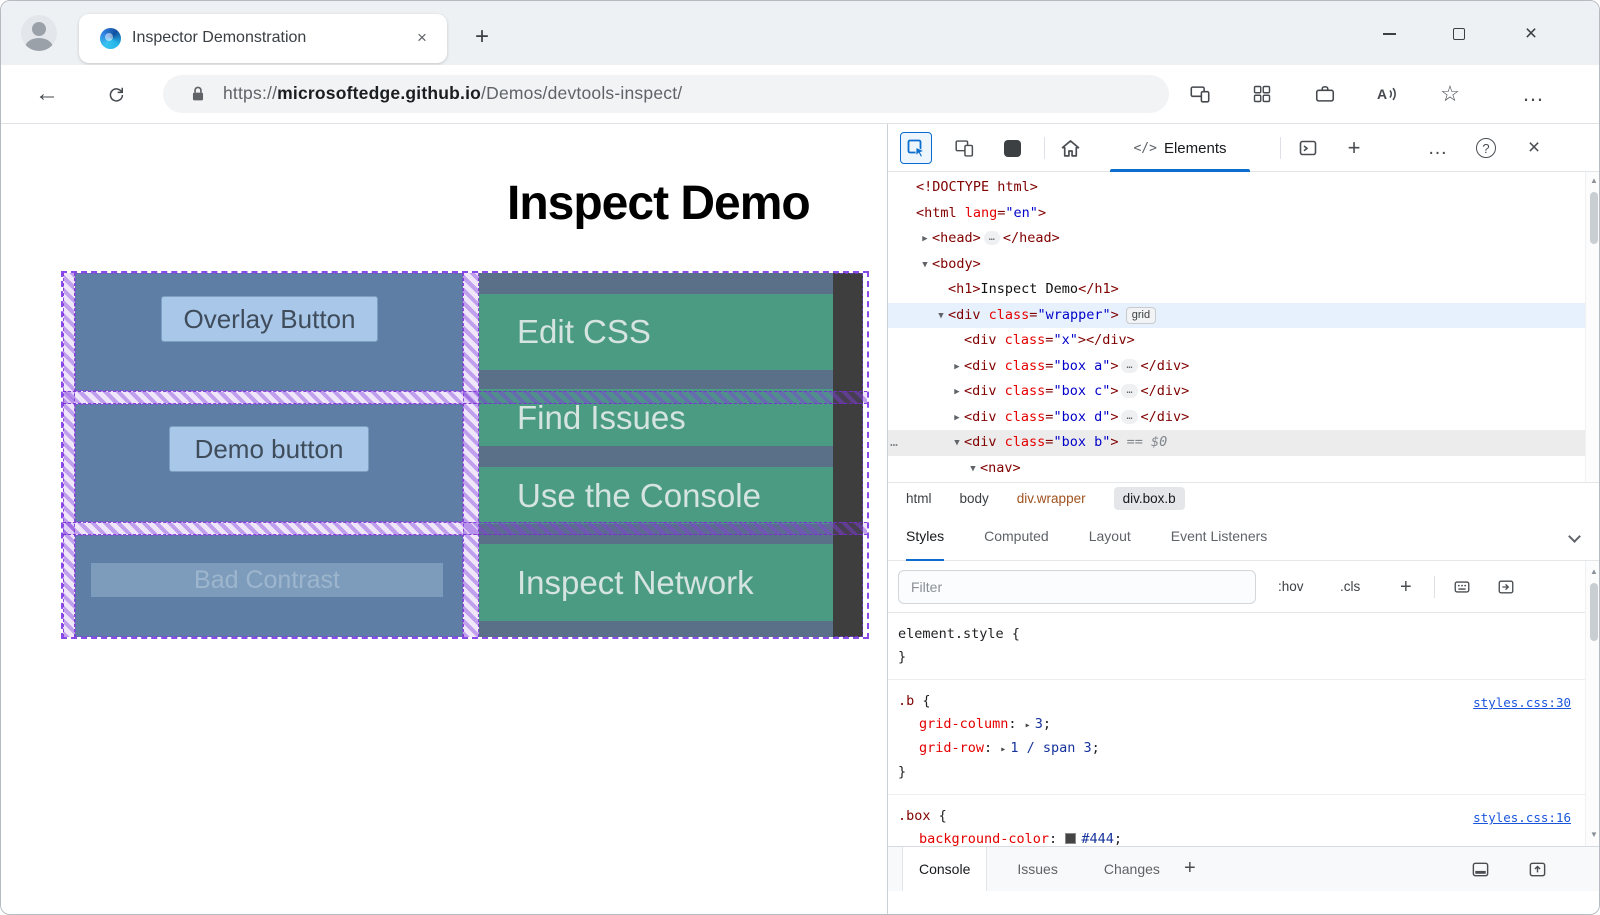  I want to click on minimize-button, so click(1389, 34).